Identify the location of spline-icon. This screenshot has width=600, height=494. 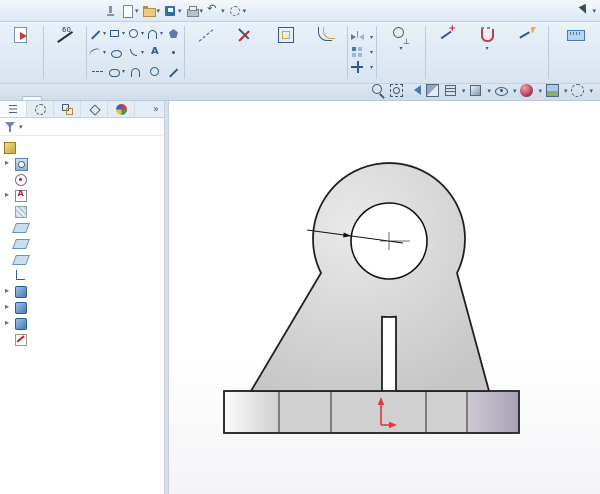
(95, 52).